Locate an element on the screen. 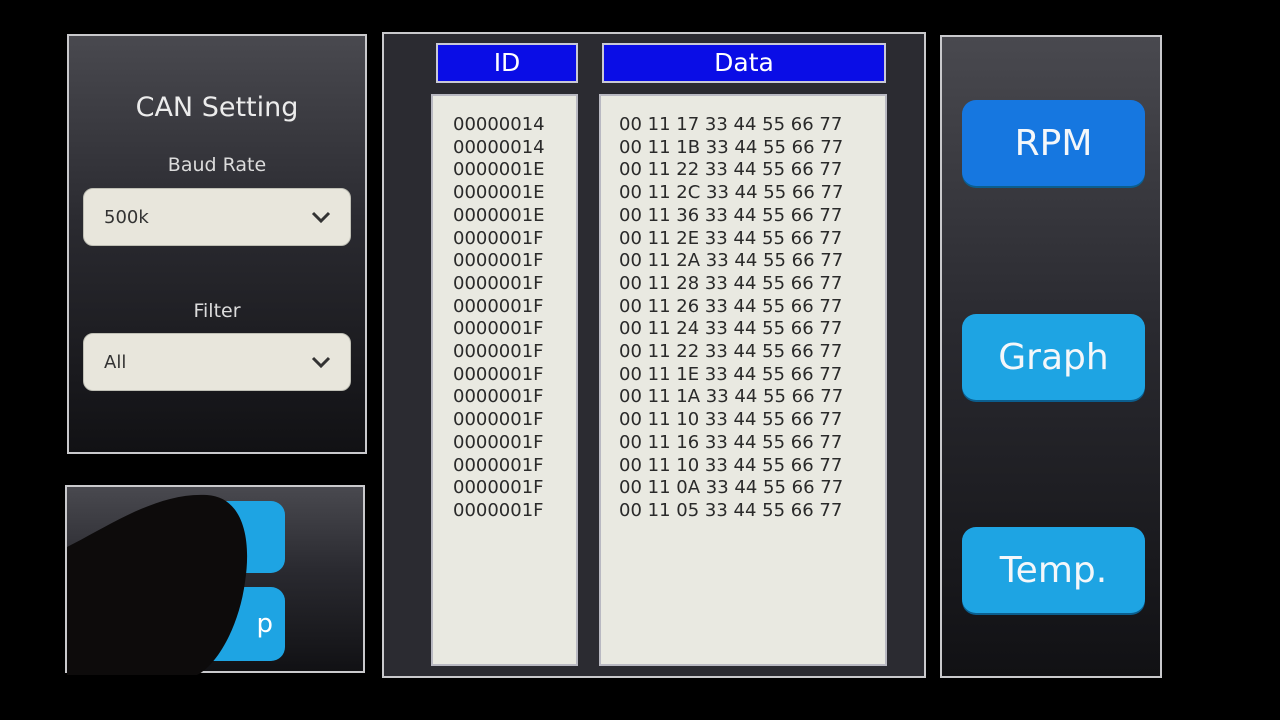 This screenshot has height=720, width=1280. data-cell: 00 11 1A 33 44 55 66 77 is located at coordinates (731, 397).